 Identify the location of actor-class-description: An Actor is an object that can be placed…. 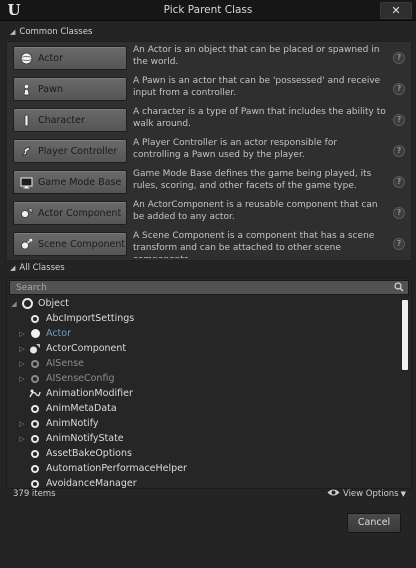
(256, 56).